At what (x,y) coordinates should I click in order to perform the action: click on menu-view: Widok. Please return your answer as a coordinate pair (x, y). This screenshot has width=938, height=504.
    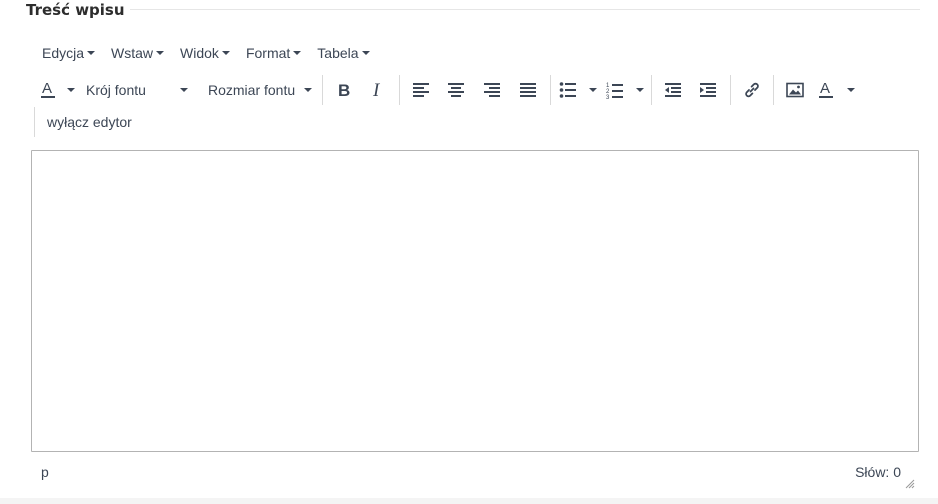
    Looking at the image, I should click on (205, 53).